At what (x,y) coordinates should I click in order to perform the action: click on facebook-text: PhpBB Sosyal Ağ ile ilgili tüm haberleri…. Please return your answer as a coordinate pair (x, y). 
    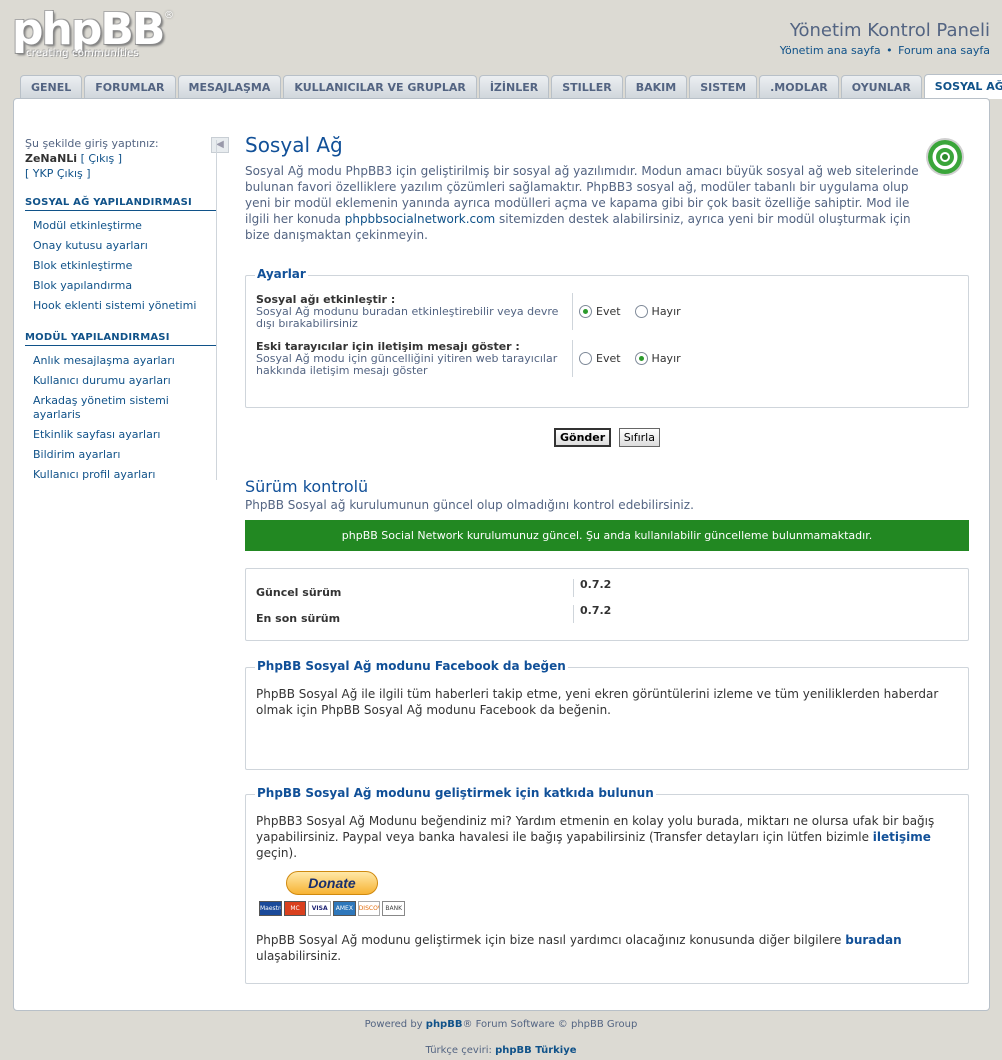
    Looking at the image, I should click on (597, 702).